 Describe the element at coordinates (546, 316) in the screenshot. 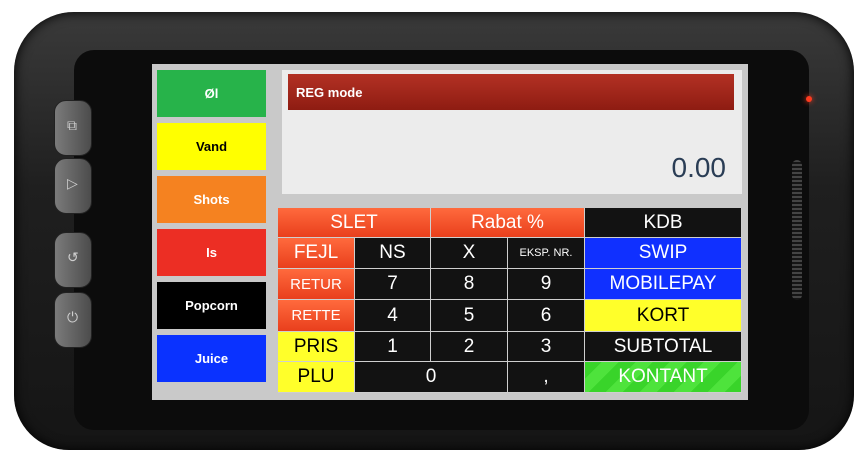

I see `key-6: 6` at that location.